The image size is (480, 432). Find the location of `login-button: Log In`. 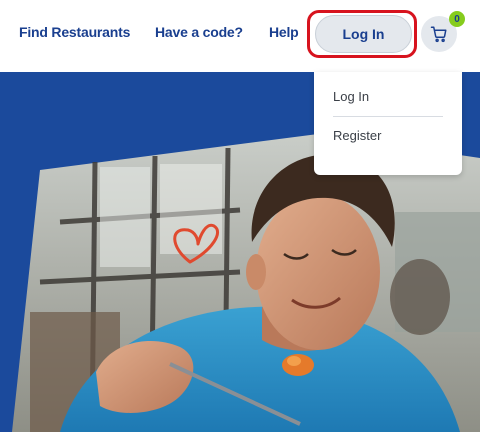

login-button: Log In is located at coordinates (363, 34).